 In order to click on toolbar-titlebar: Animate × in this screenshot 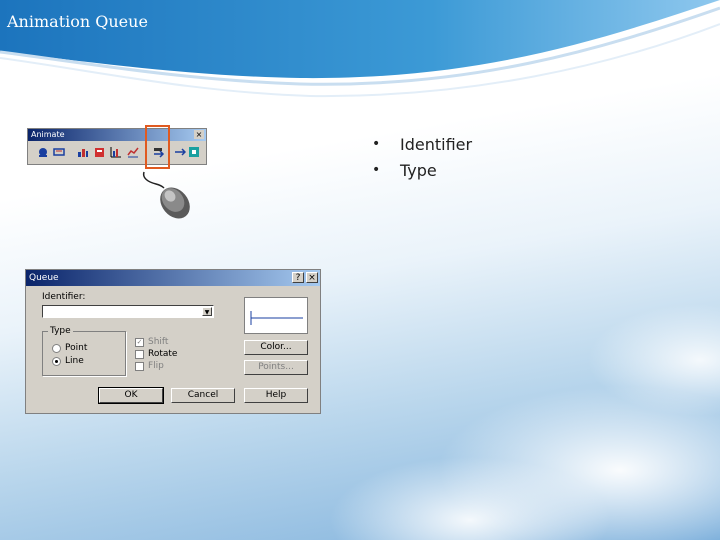, I will do `click(117, 135)`.